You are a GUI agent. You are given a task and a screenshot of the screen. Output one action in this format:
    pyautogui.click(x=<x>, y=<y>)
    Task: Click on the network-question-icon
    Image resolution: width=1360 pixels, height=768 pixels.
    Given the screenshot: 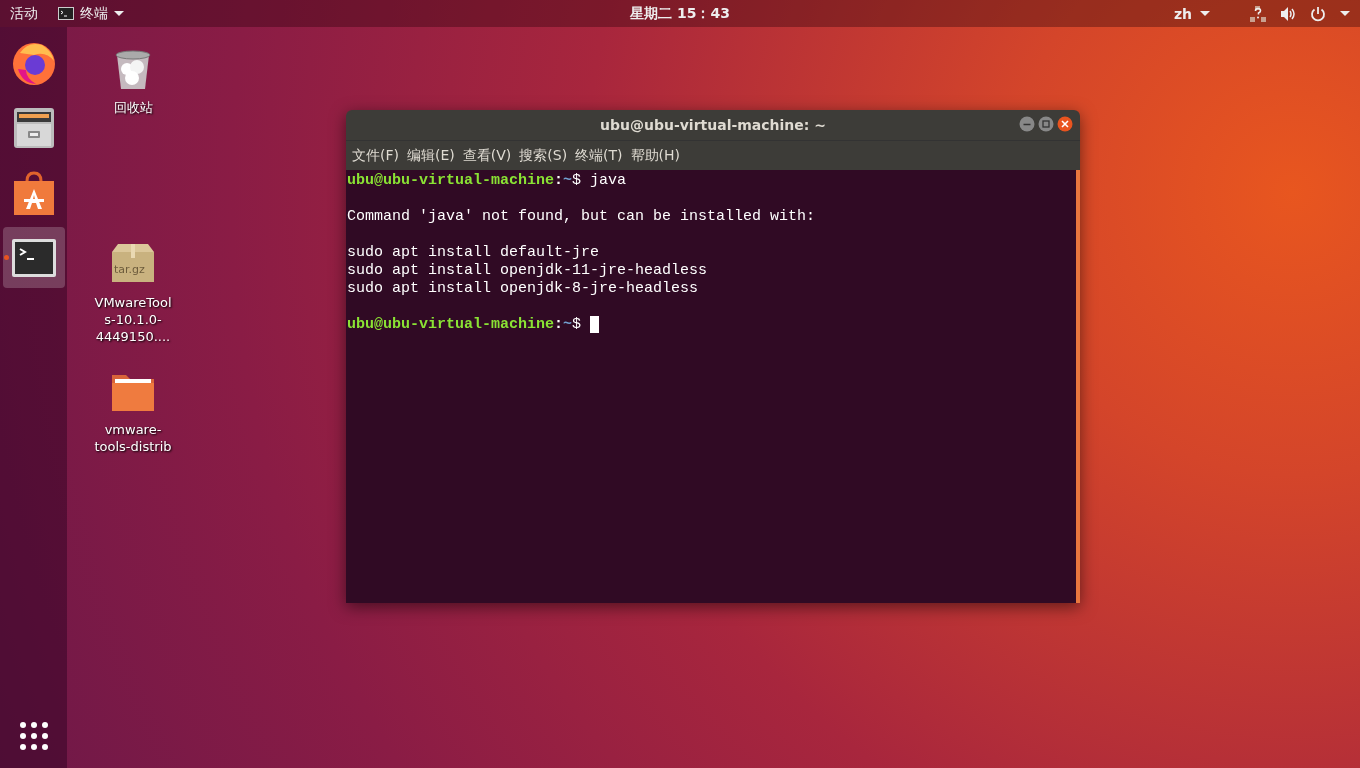 What is the action you would take?
    pyautogui.click(x=1258, y=13)
    